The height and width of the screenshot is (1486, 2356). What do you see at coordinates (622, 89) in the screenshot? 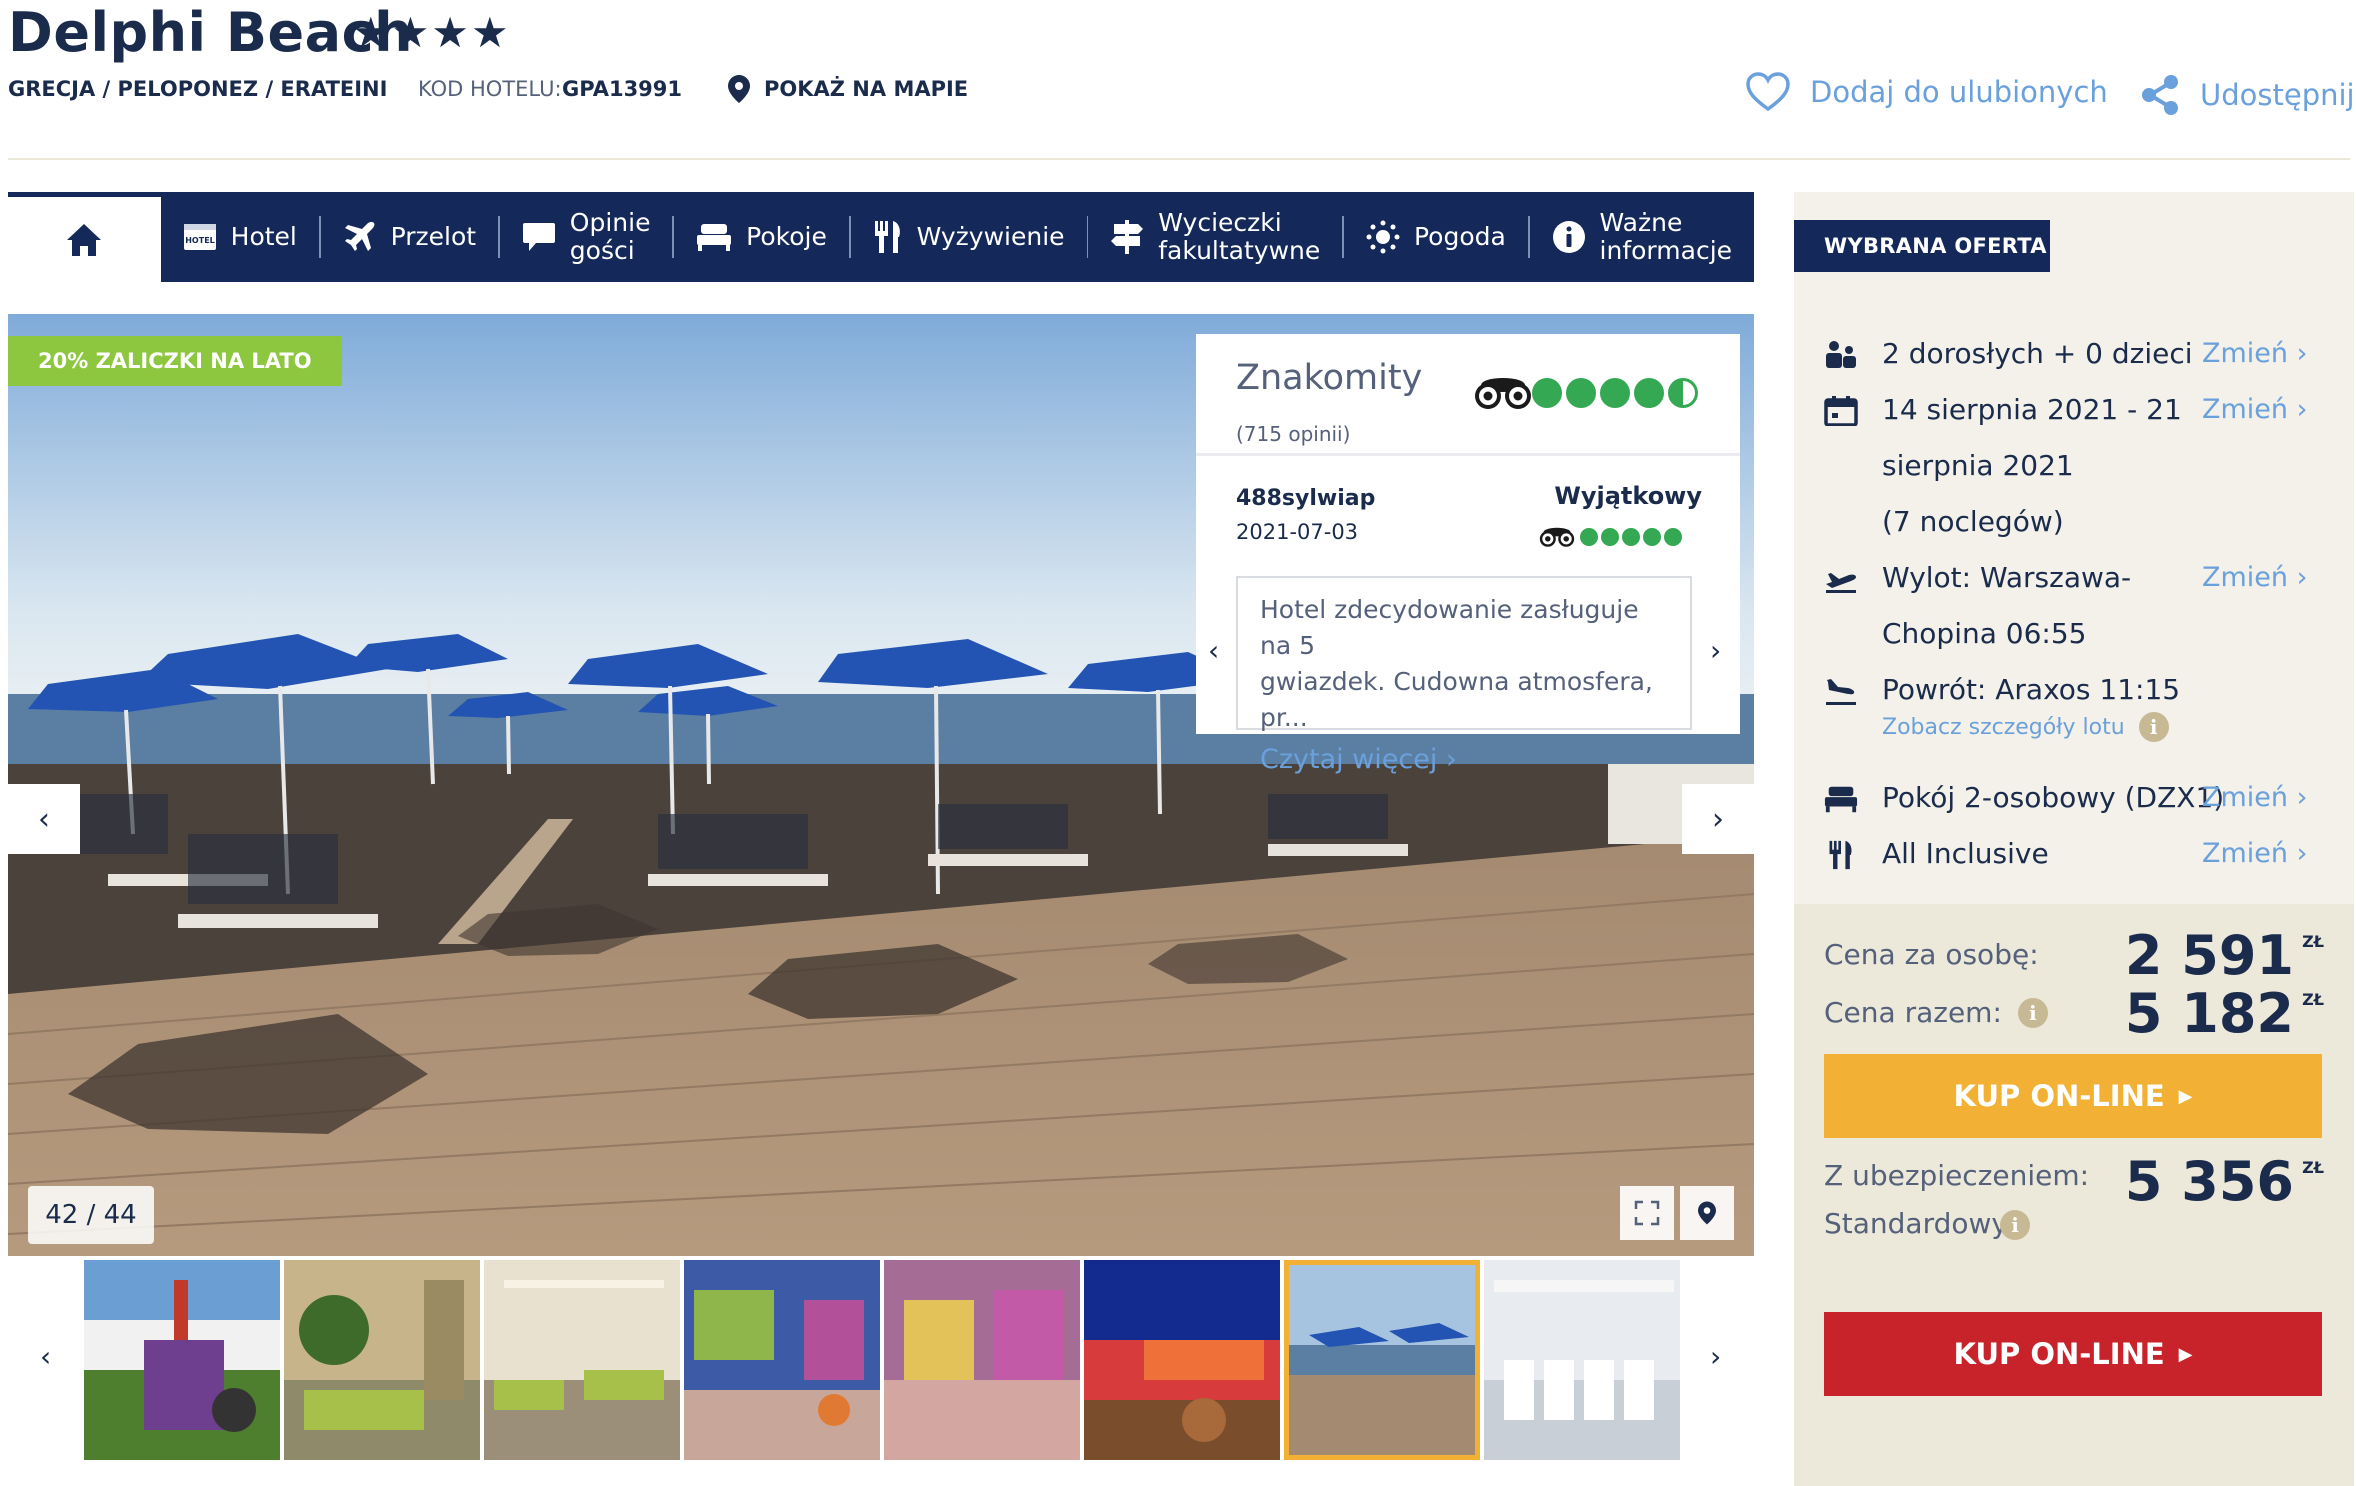
I see `hotel-code: GPA13991` at bounding box center [622, 89].